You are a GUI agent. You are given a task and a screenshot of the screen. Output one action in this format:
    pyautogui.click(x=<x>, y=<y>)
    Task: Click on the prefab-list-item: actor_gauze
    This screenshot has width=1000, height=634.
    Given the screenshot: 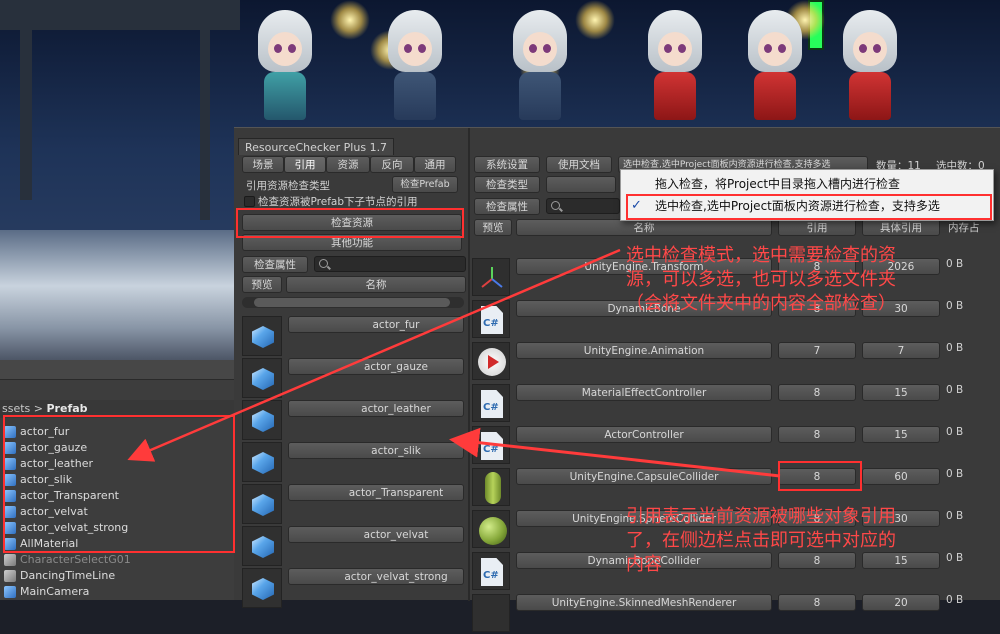 What is the action you would take?
    pyautogui.click(x=356, y=378)
    